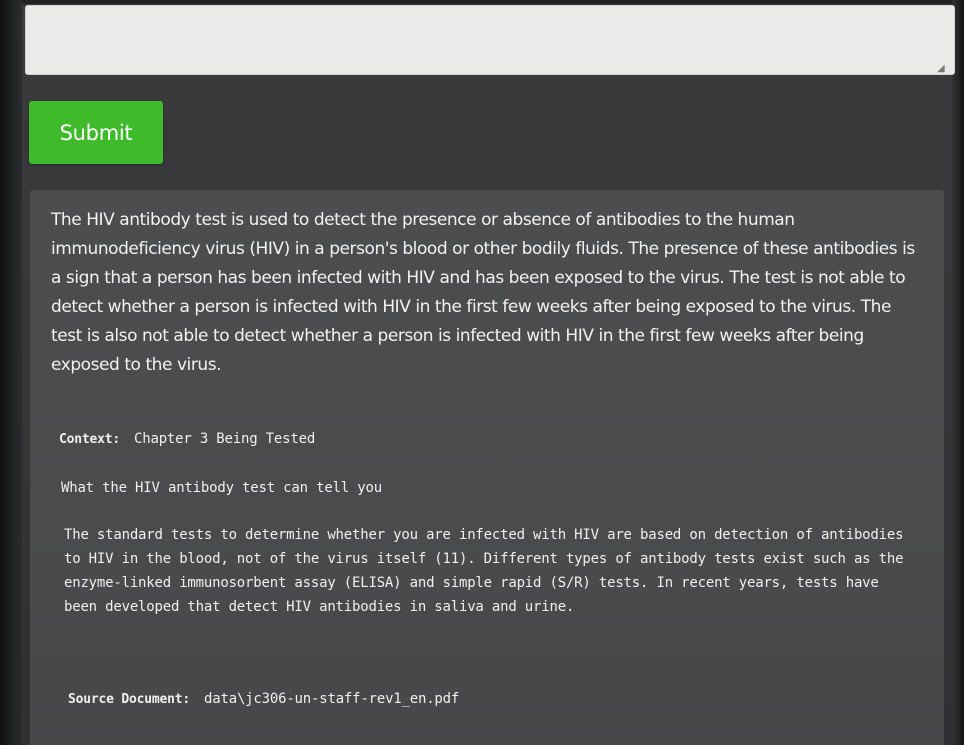  What do you see at coordinates (11, 372) in the screenshot?
I see `screen-bezel-left` at bounding box center [11, 372].